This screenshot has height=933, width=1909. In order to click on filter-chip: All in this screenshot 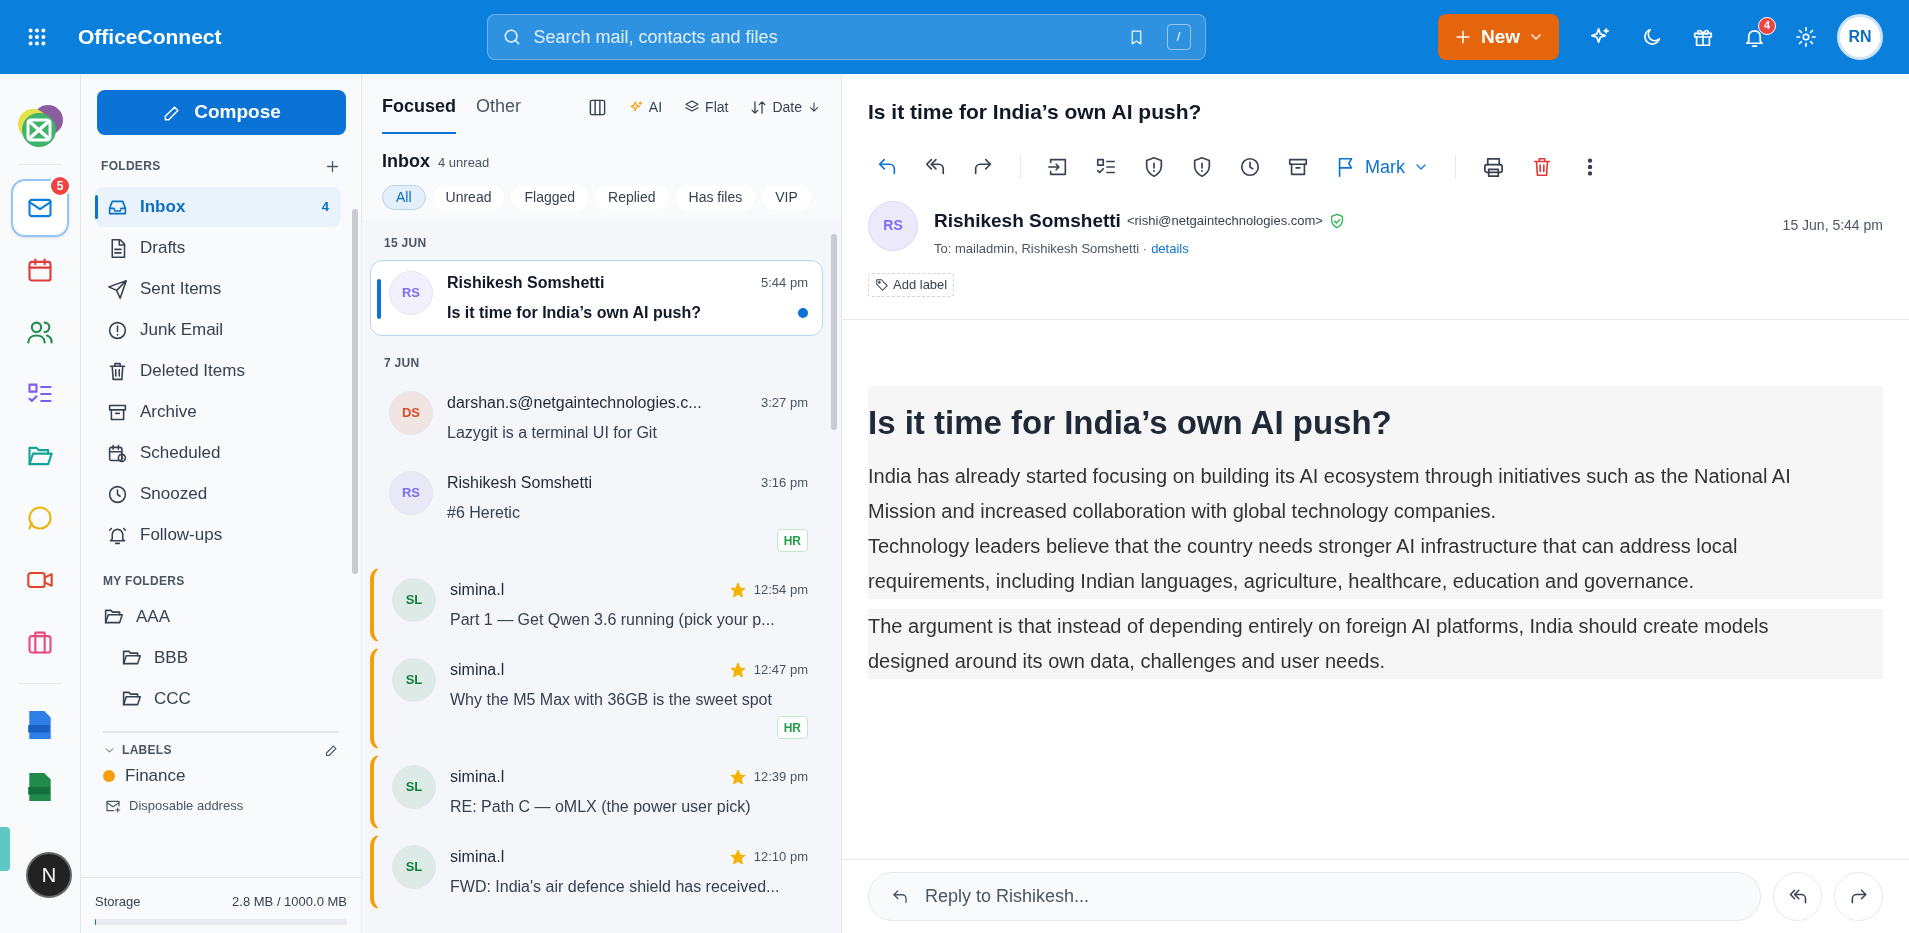, I will do `click(404, 197)`.